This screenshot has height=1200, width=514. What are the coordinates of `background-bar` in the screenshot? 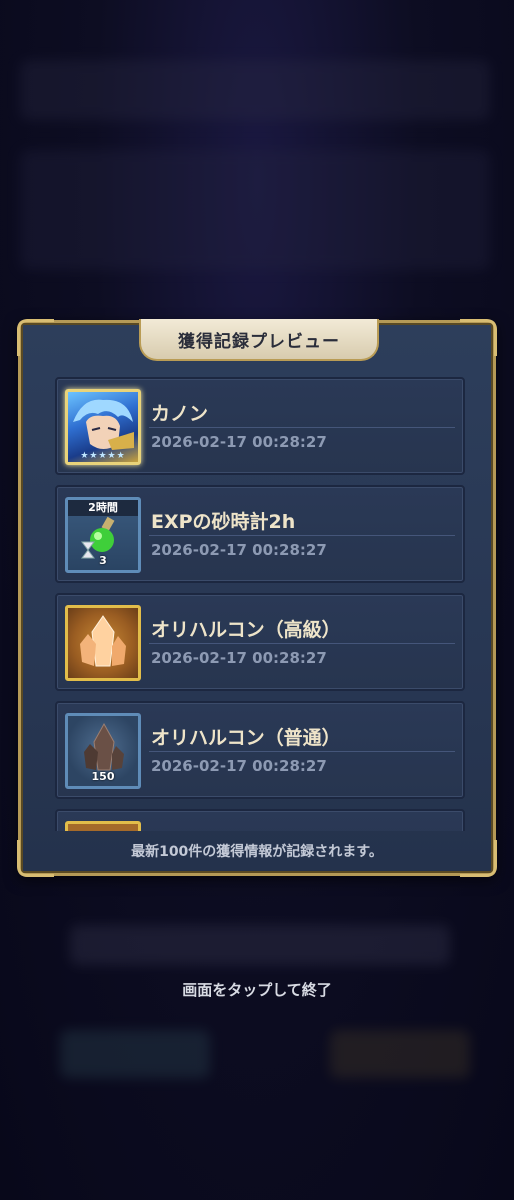 It's located at (260, 945).